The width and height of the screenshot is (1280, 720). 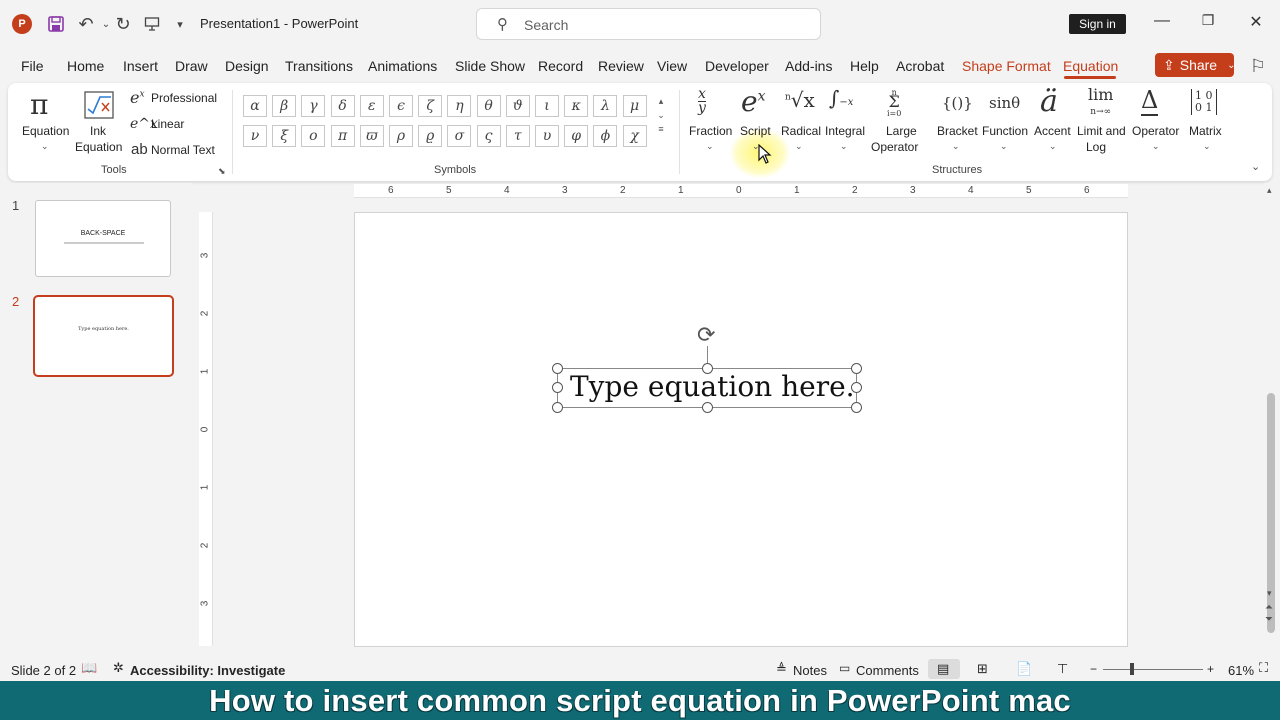 I want to click on tools-dialog-launcher-icon: ⬊, so click(x=222, y=171).